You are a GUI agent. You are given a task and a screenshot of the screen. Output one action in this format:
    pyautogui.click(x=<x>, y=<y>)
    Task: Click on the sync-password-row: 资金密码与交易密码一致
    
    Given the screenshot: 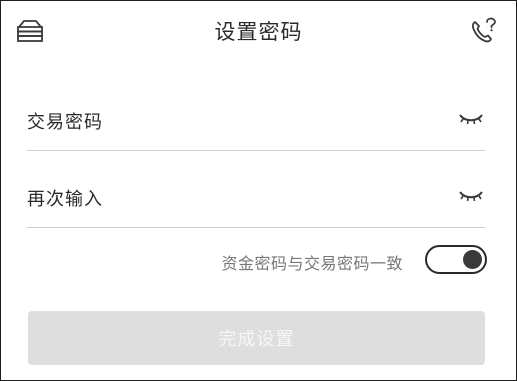 What is the action you would take?
    pyautogui.click(x=257, y=261)
    